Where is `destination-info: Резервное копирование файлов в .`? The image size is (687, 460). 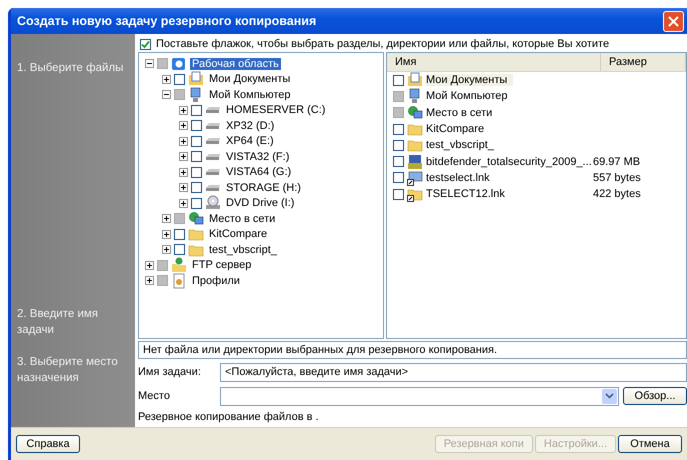 destination-info: Резервное копирование файлов в . is located at coordinates (229, 417).